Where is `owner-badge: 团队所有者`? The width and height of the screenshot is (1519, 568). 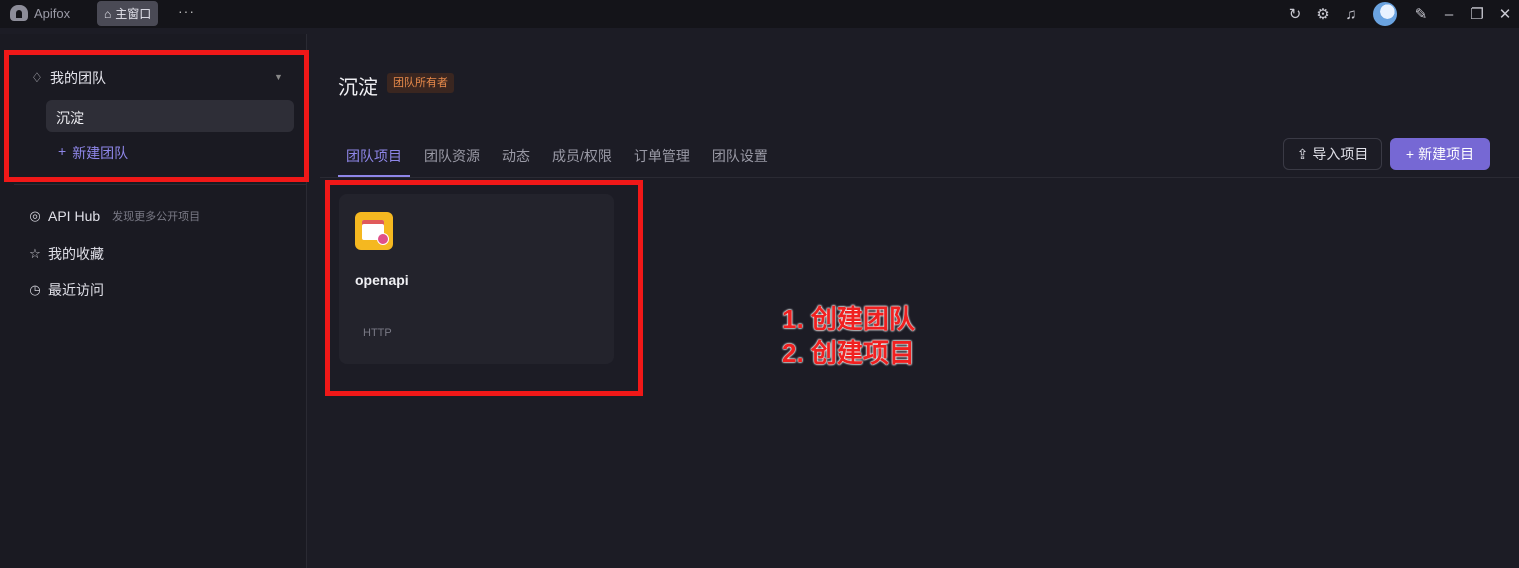
owner-badge: 团队所有者 is located at coordinates (420, 83).